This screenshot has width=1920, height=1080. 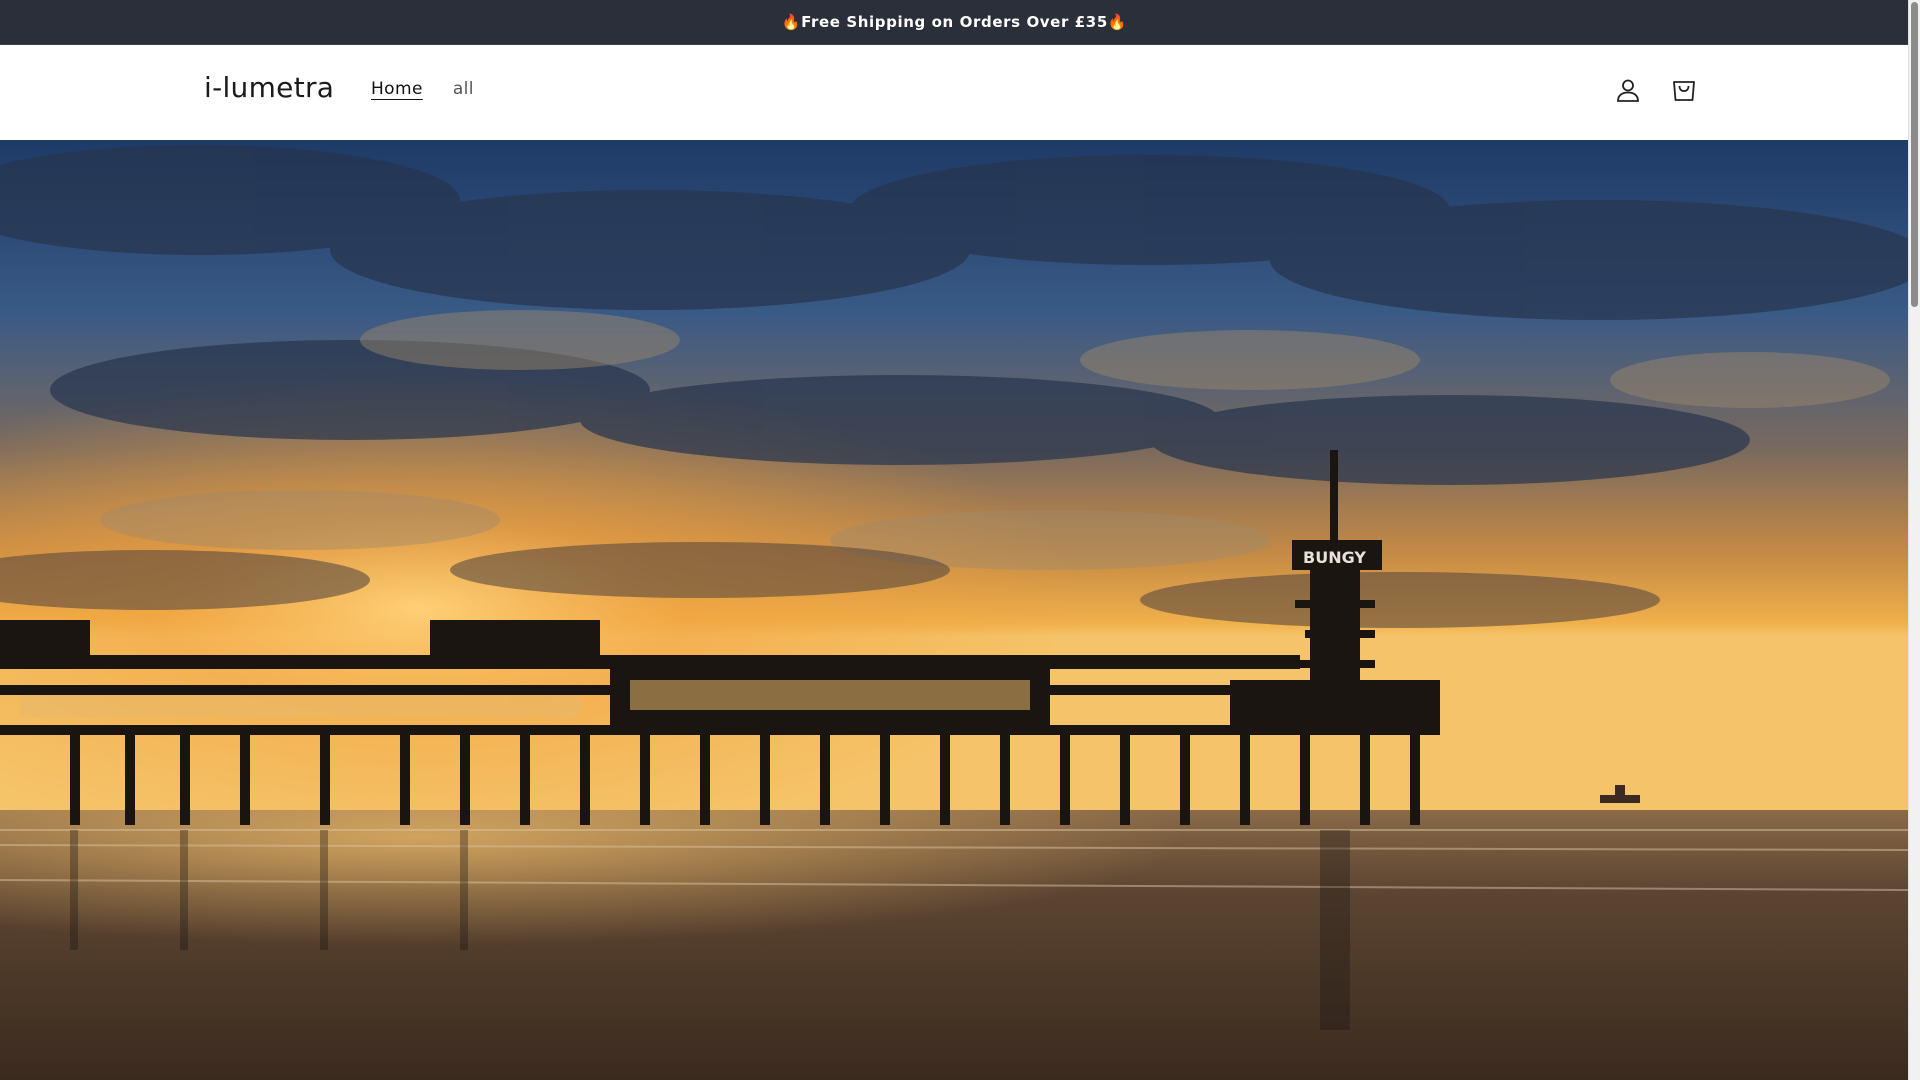 What do you see at coordinates (269, 87) in the screenshot?
I see `store-logo: i-lumetra` at bounding box center [269, 87].